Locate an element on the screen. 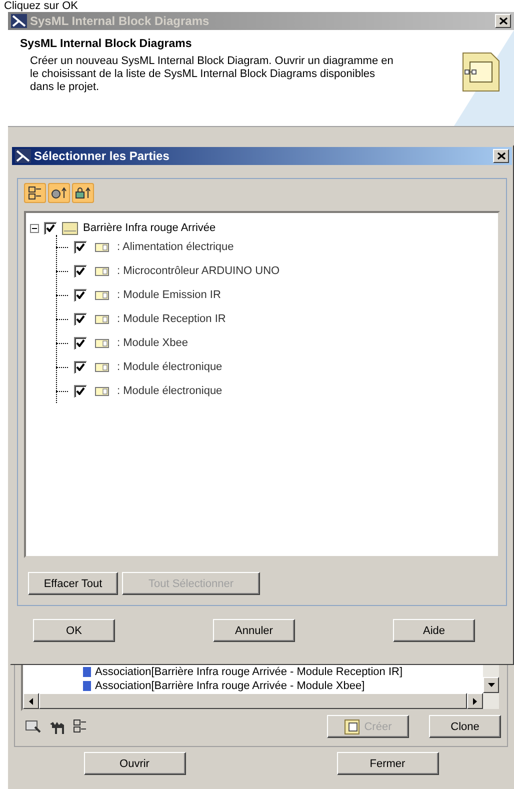  show-parts-button is located at coordinates (35, 193).